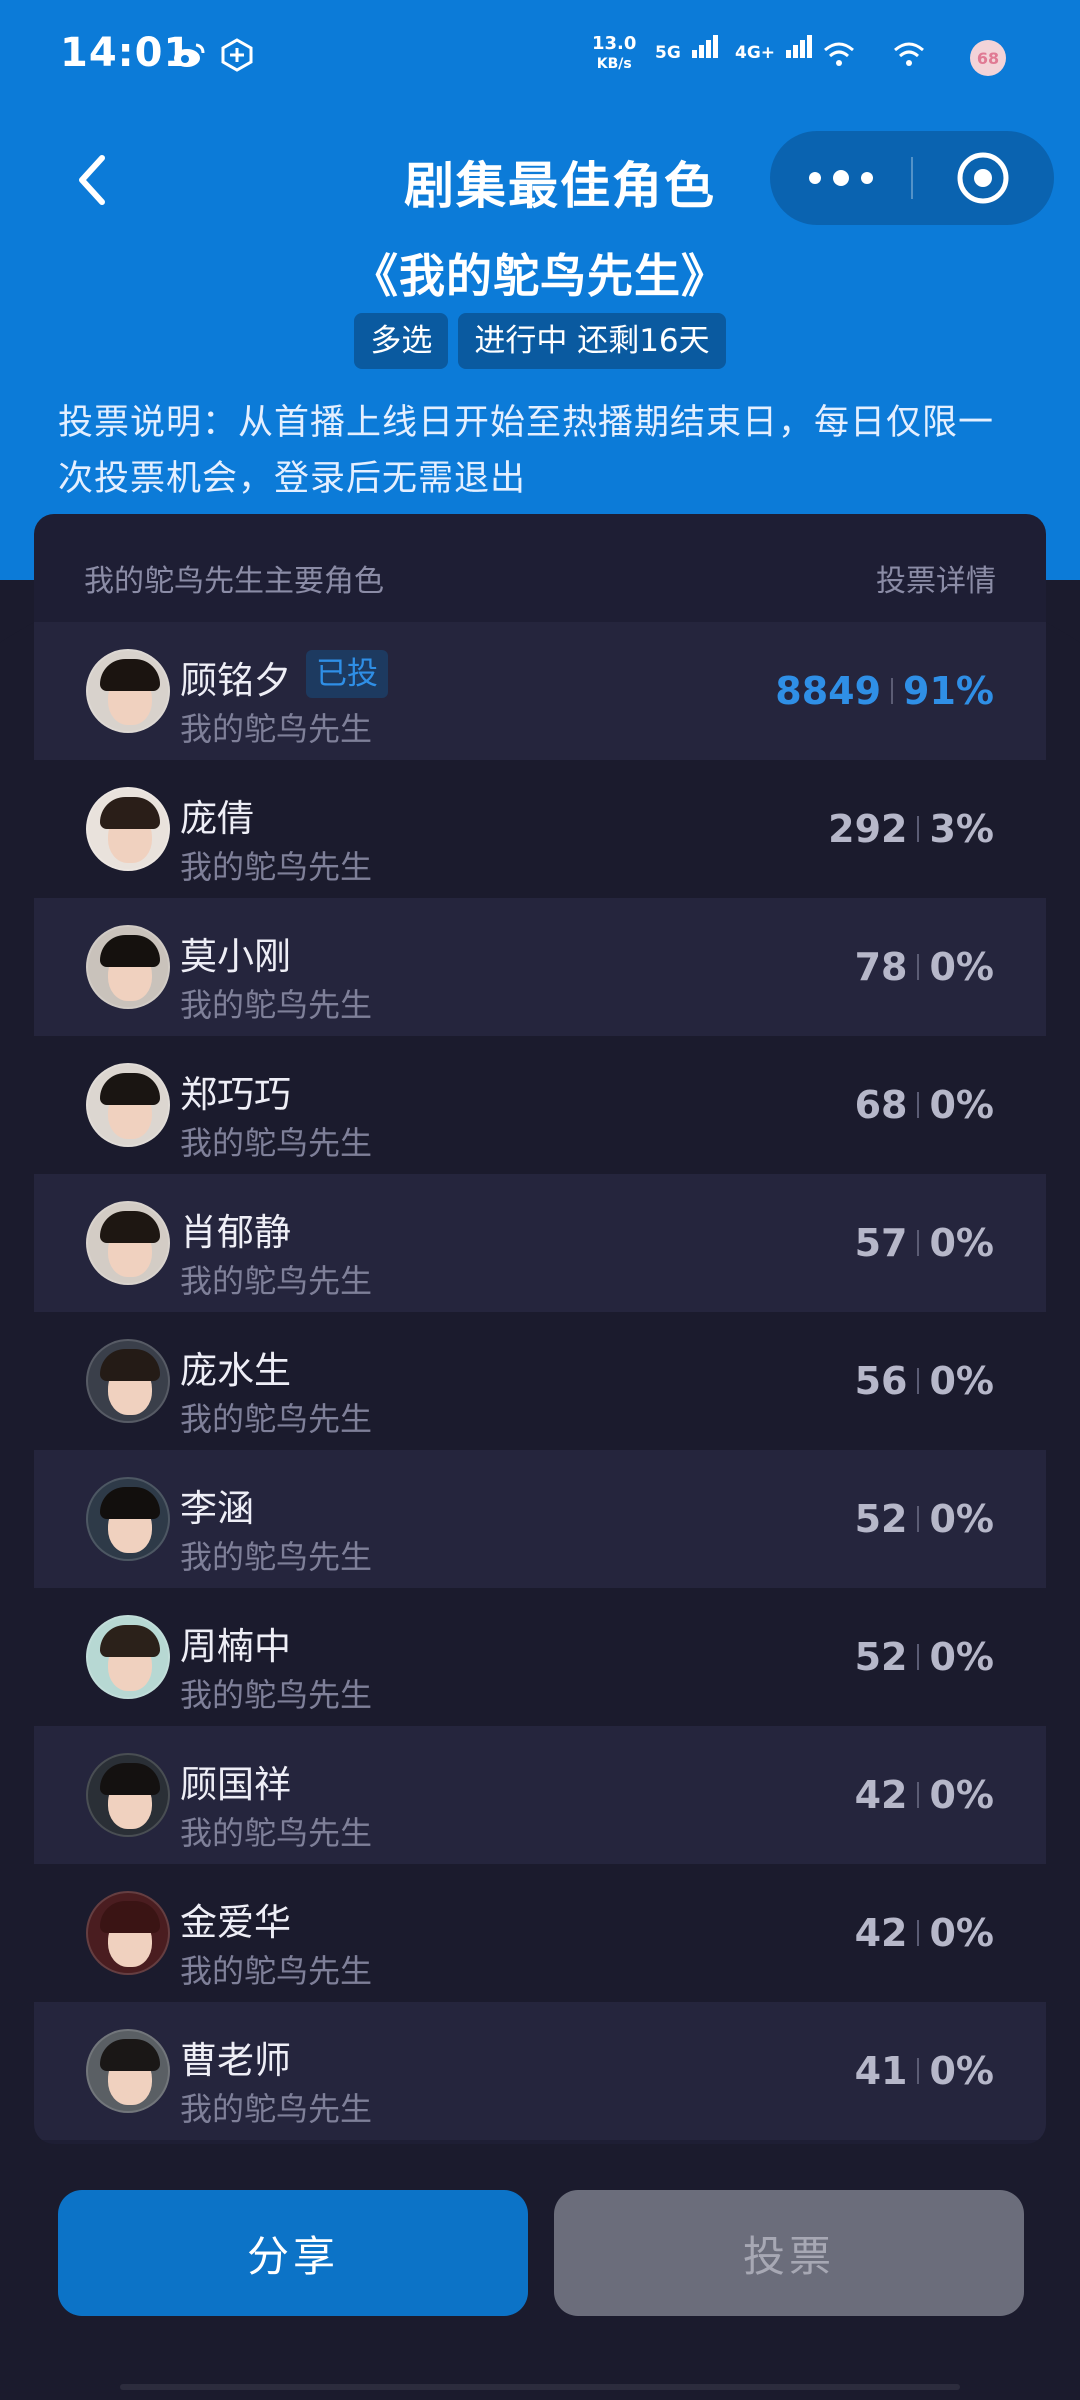 This screenshot has height=2400, width=1080. What do you see at coordinates (924, 2071) in the screenshot?
I see `vote-stats: 41 0%` at bounding box center [924, 2071].